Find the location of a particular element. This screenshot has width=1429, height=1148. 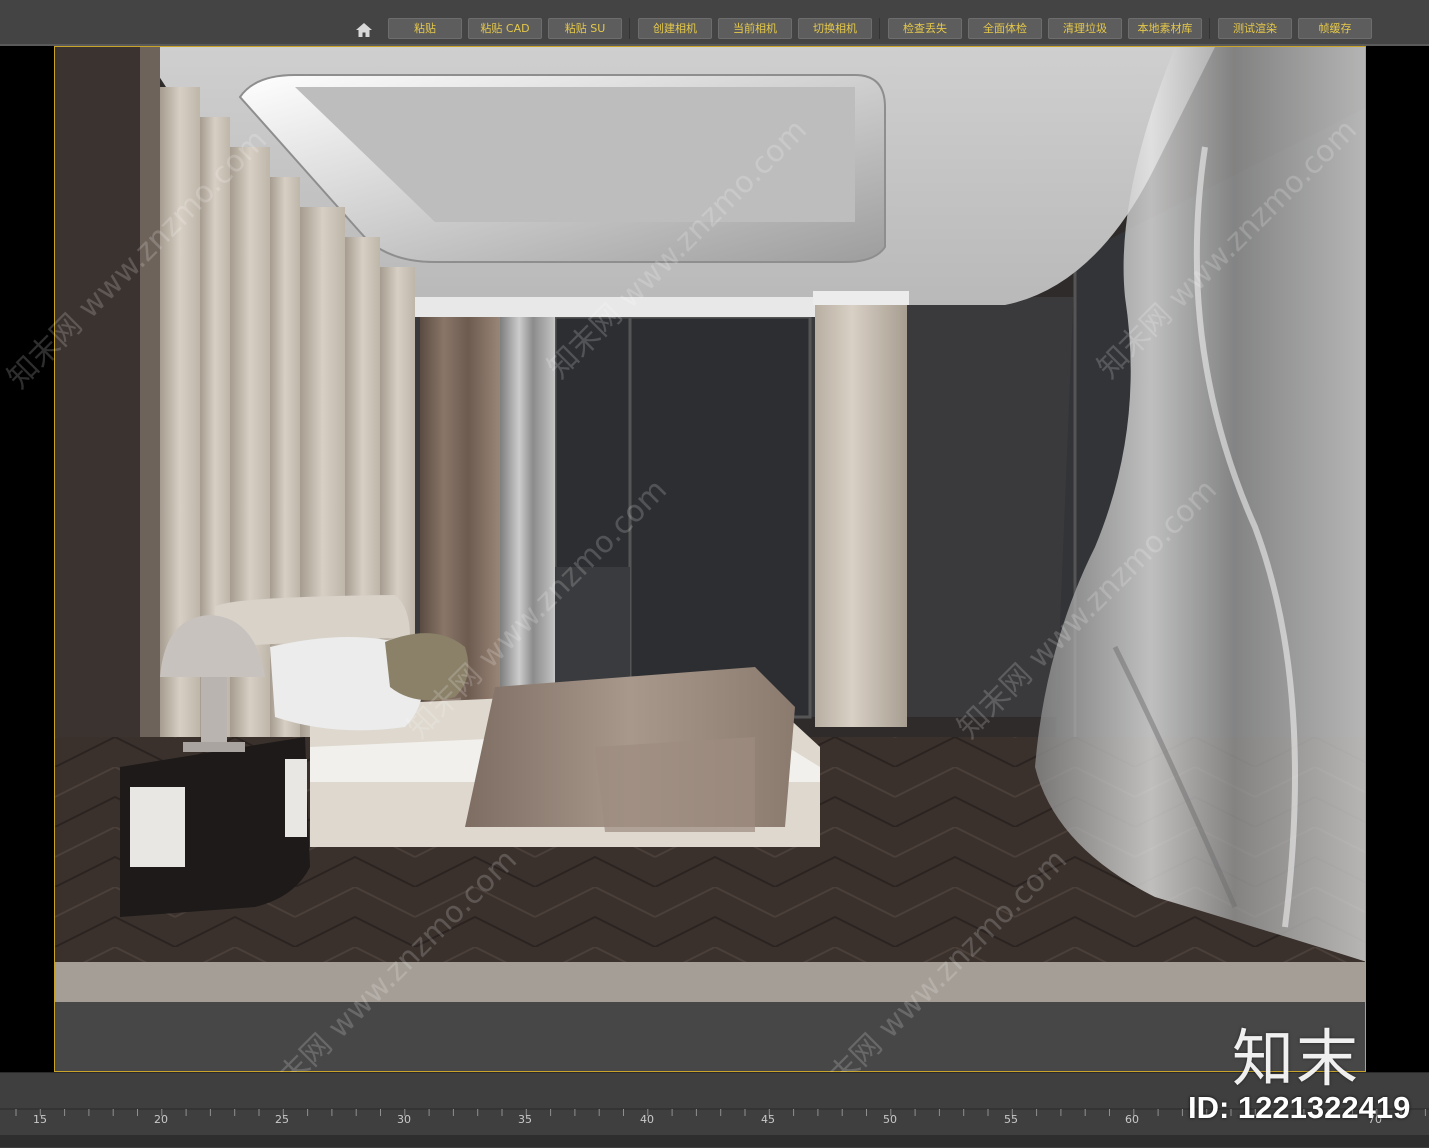

timeline-tick: 35 is located at coordinates (525, 1119).